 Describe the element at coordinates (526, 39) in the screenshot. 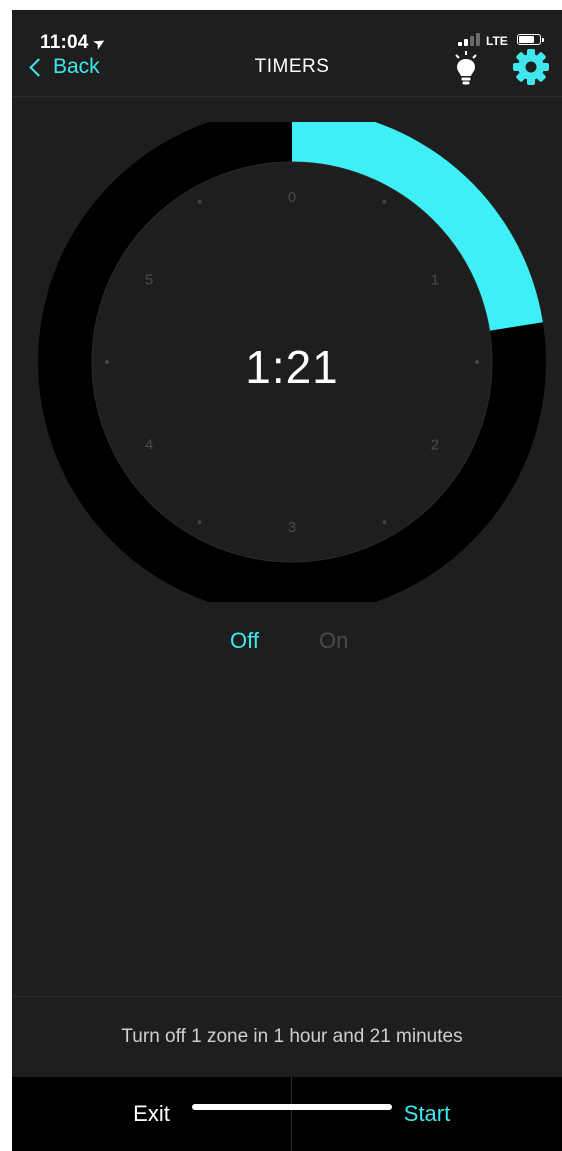

I see `battery-level-fill` at that location.